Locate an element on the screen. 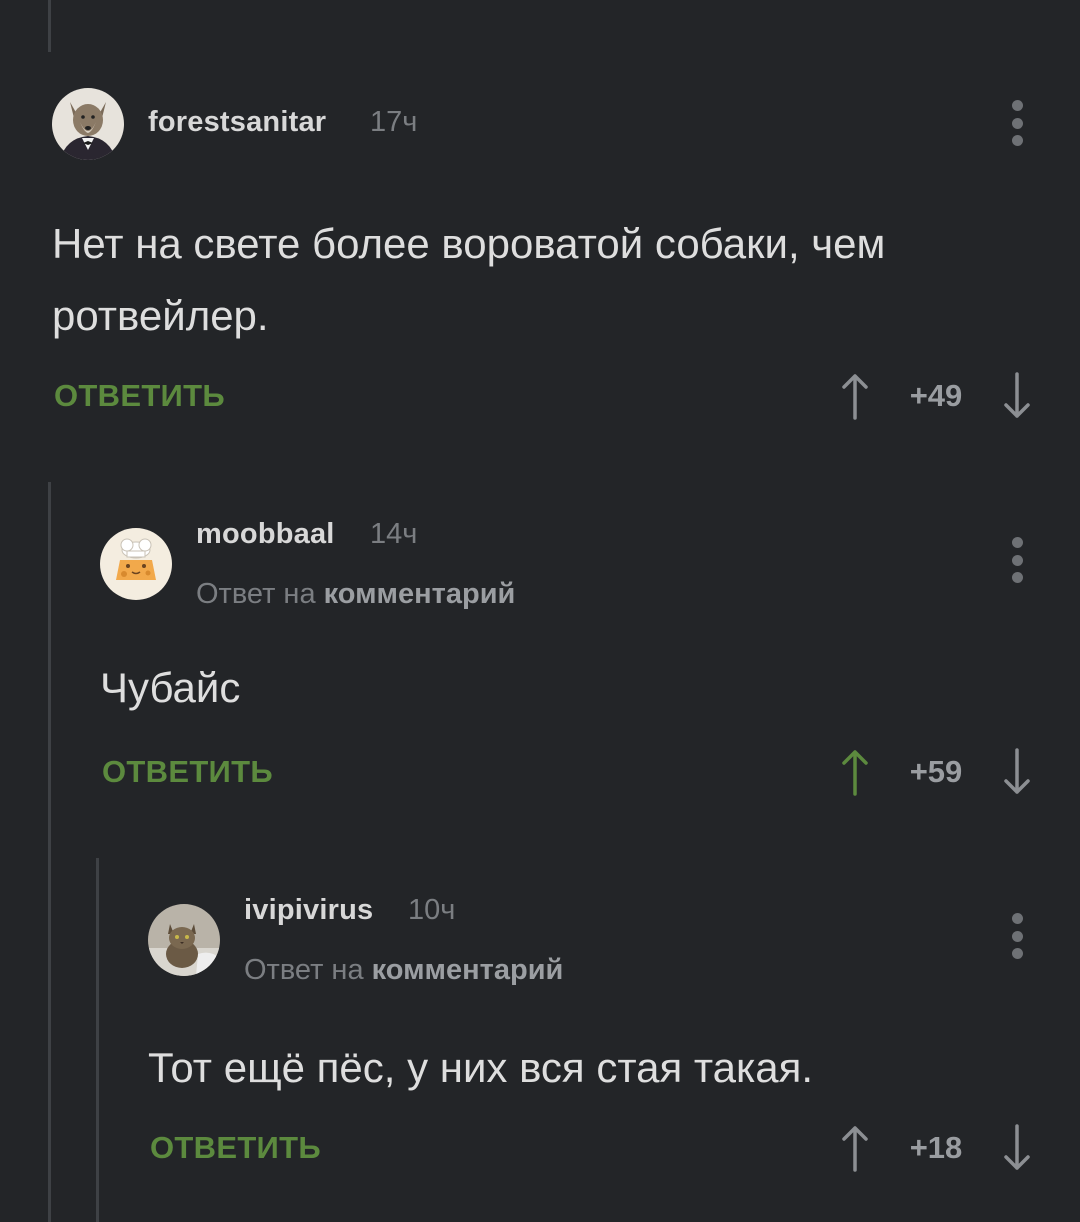  rating-value: +18 is located at coordinates (936, 1147).